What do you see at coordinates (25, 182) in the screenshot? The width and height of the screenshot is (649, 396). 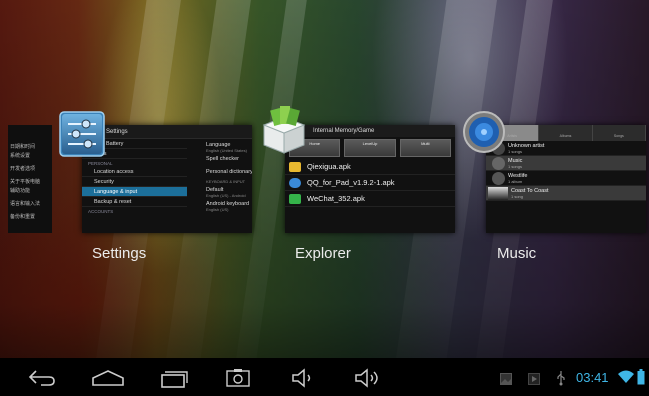 I see `partial-line: 关于平板电脑` at bounding box center [25, 182].